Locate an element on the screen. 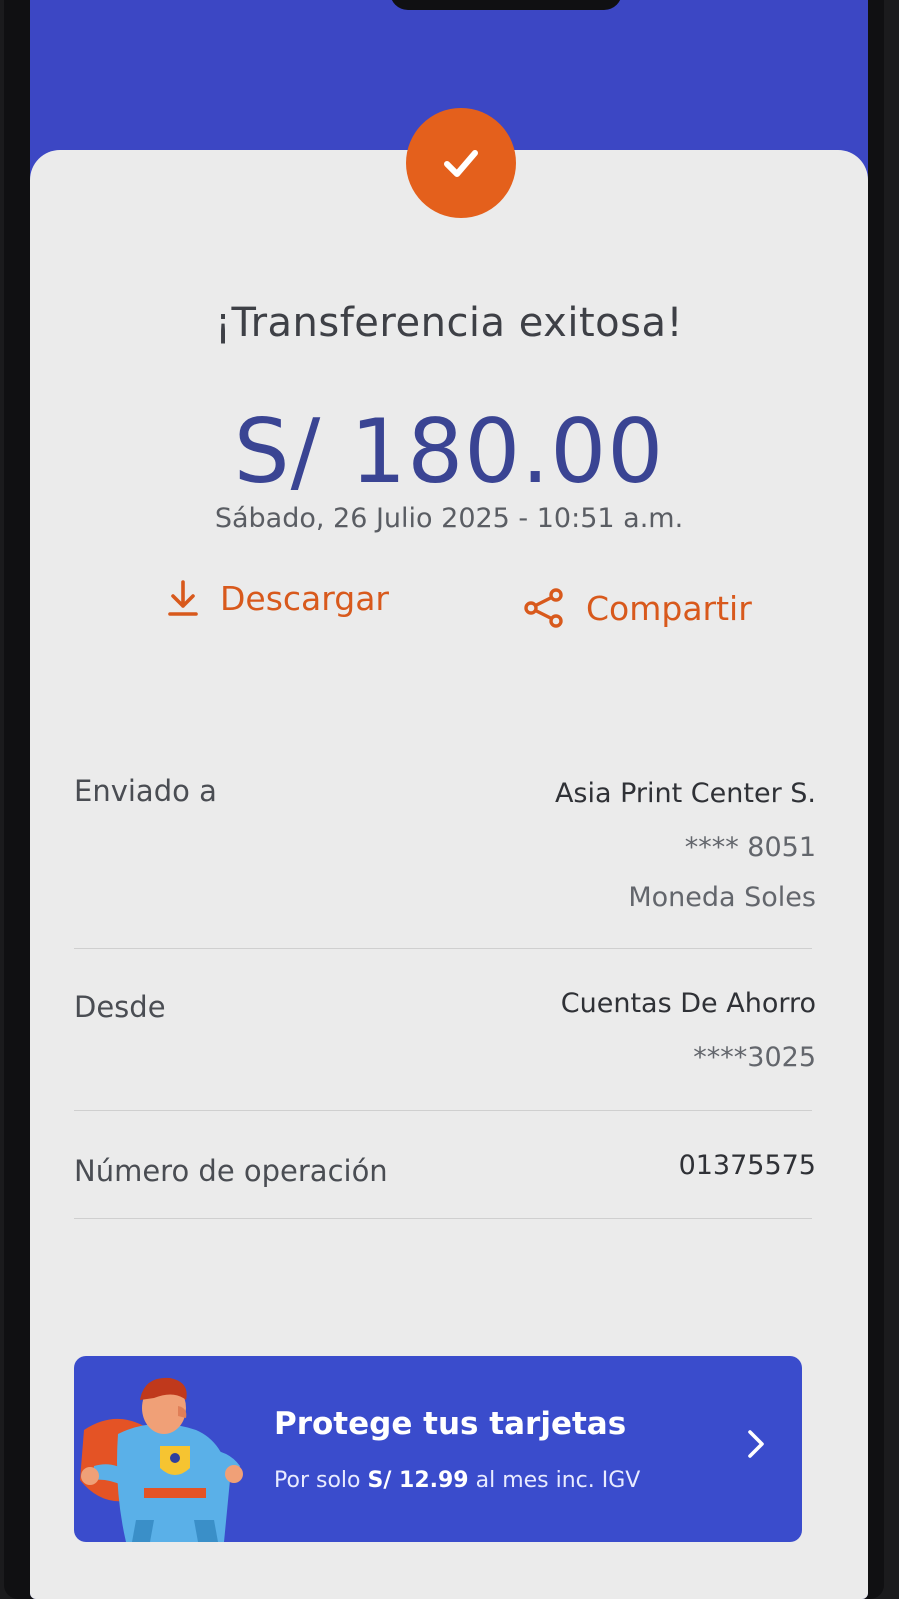  share-button: Compartir is located at coordinates (637, 608).